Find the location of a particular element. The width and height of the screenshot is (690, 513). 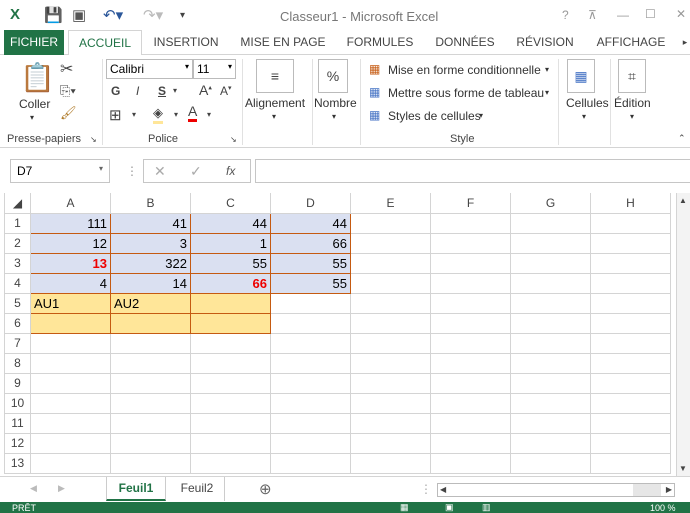

cell-A12 is located at coordinates (70, 443).